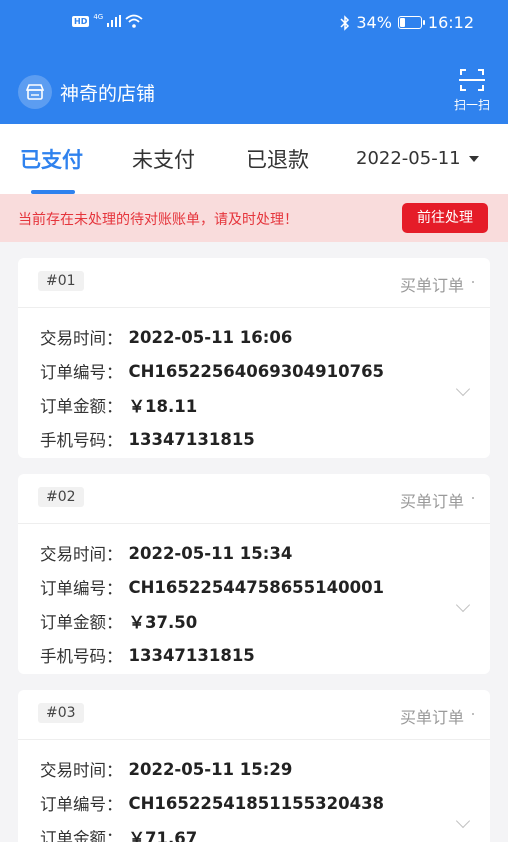 The width and height of the screenshot is (508, 842). I want to click on tab-refunded: 已退款, so click(277, 159).